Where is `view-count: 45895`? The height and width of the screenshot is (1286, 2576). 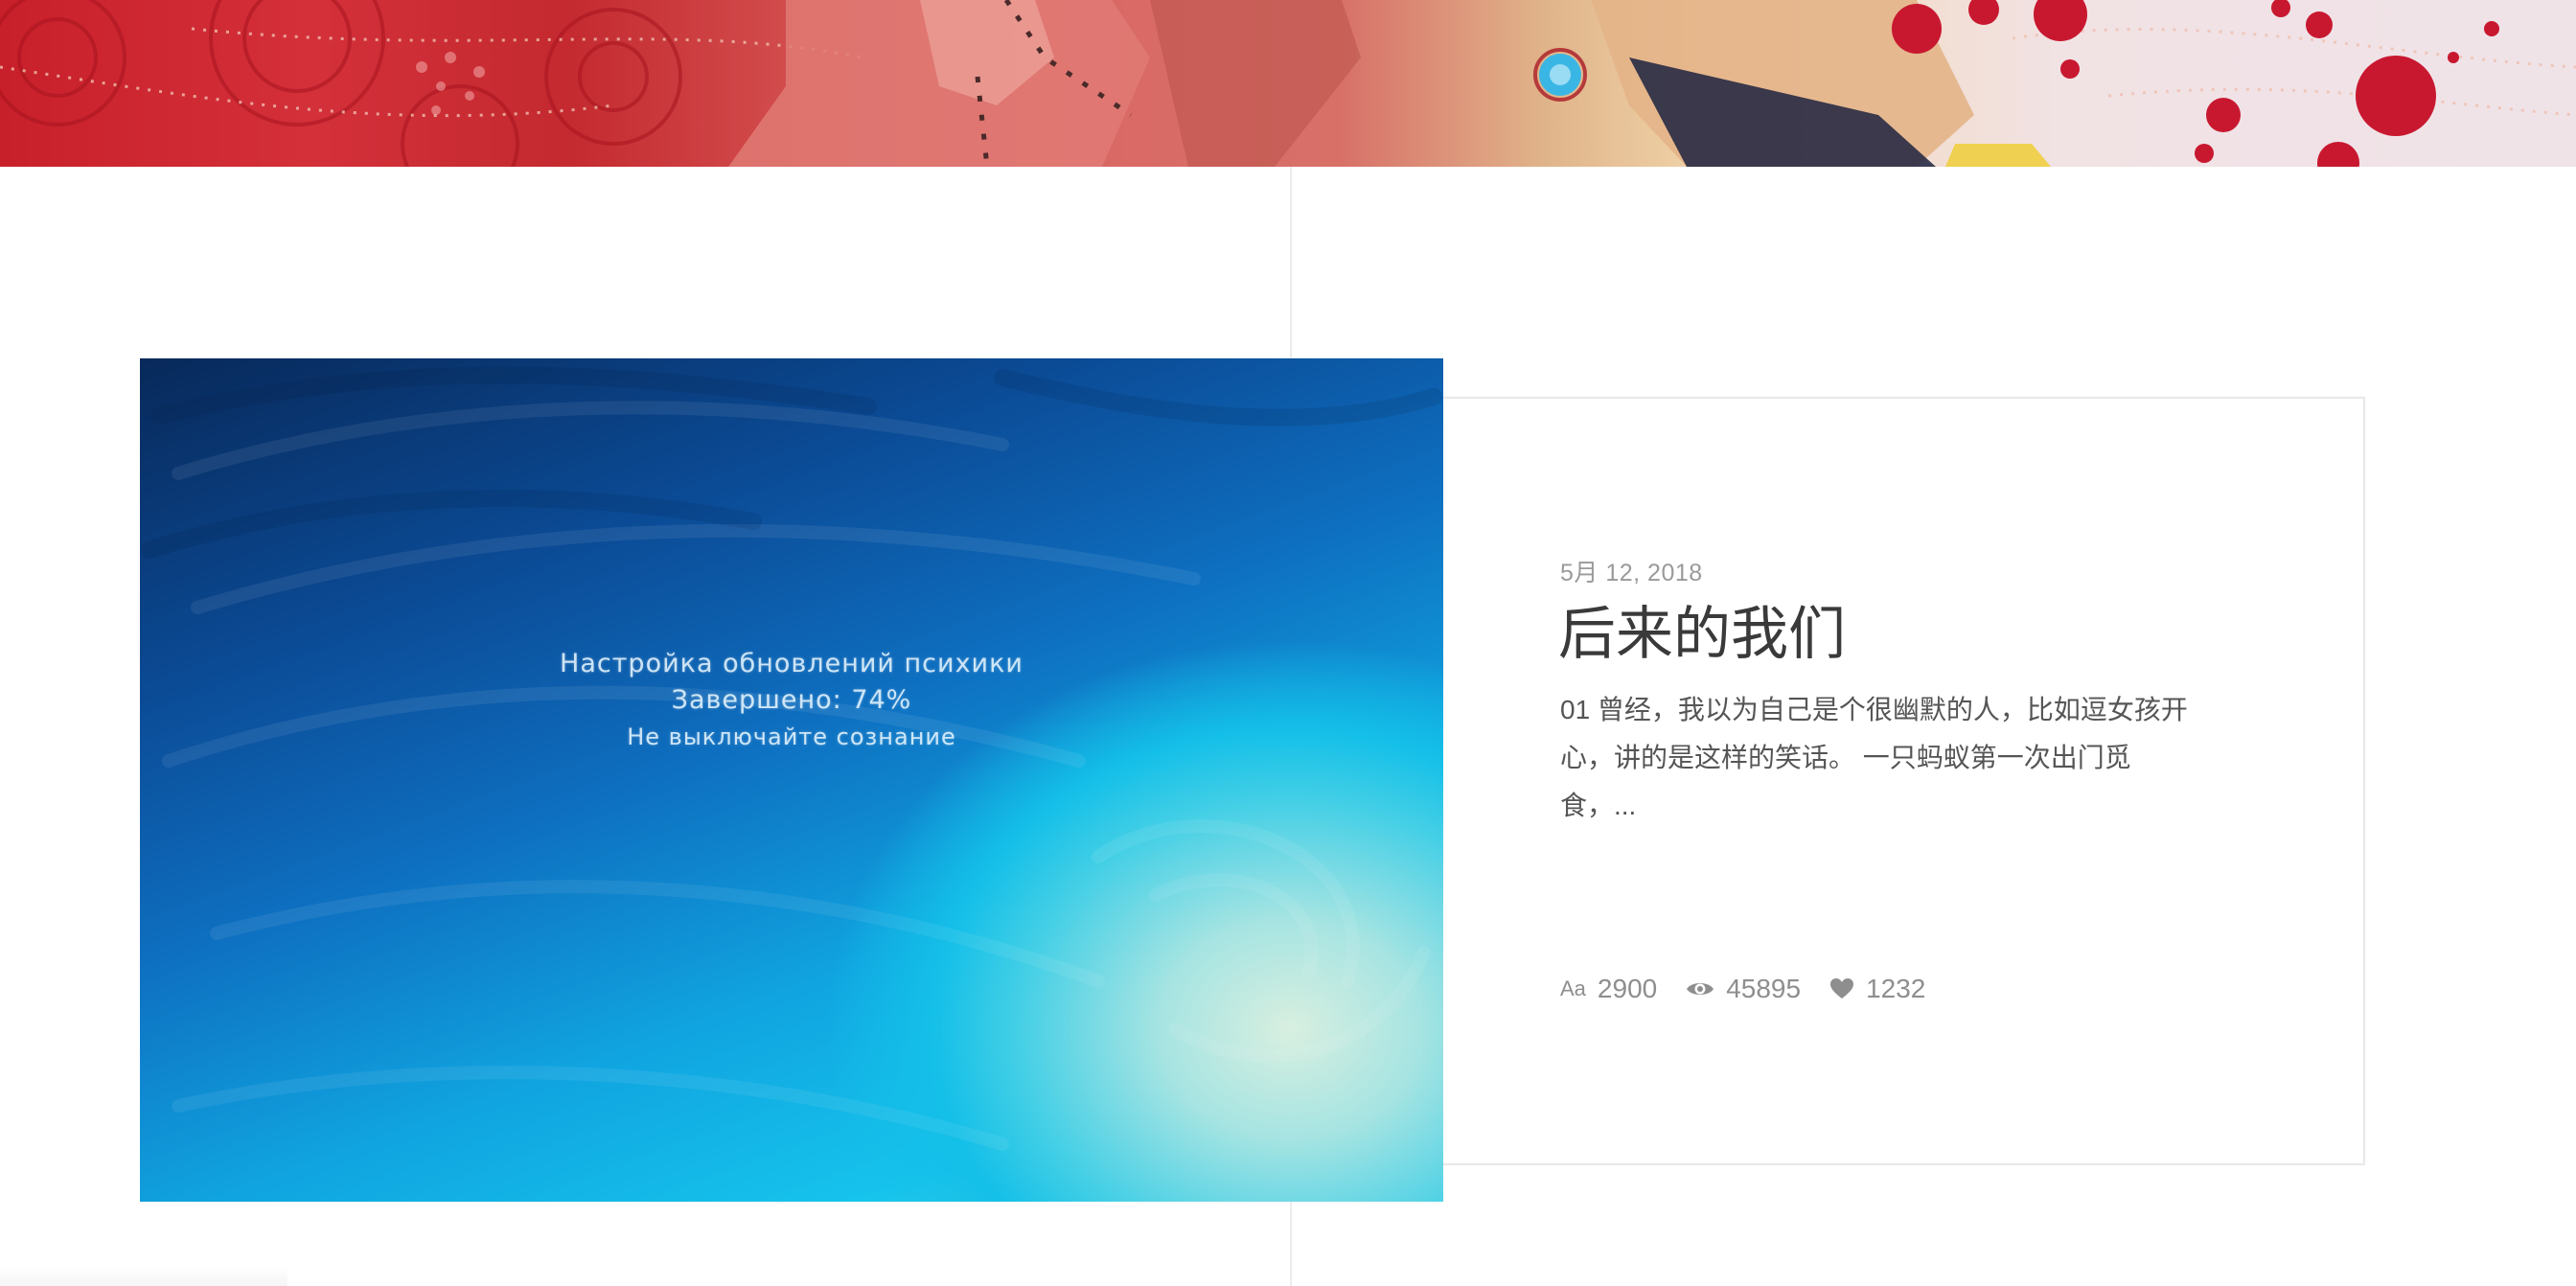 view-count: 45895 is located at coordinates (1743, 989).